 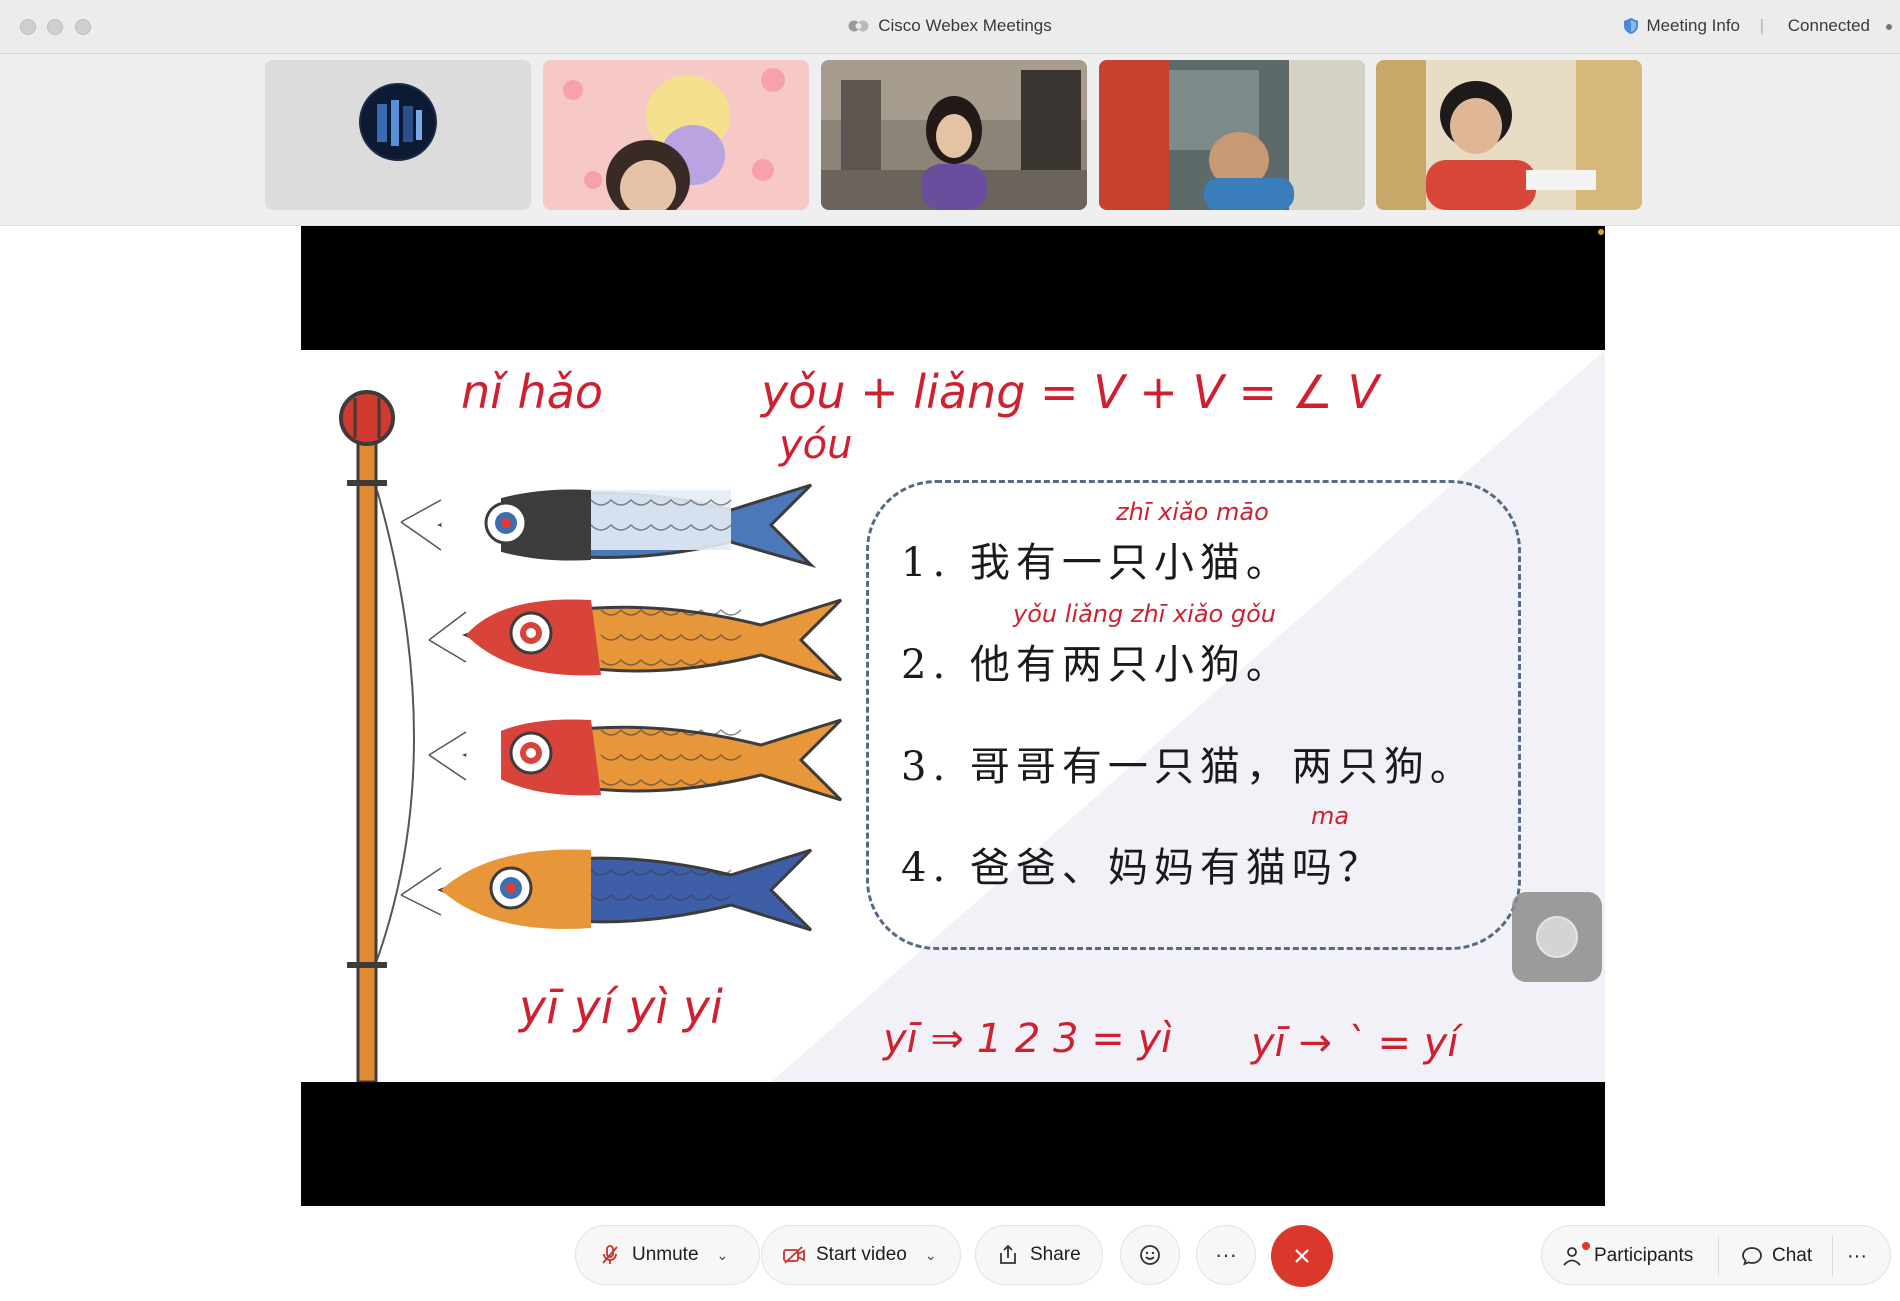 What do you see at coordinates (1644, 1255) in the screenshot?
I see `participants-label: Participants` at bounding box center [1644, 1255].